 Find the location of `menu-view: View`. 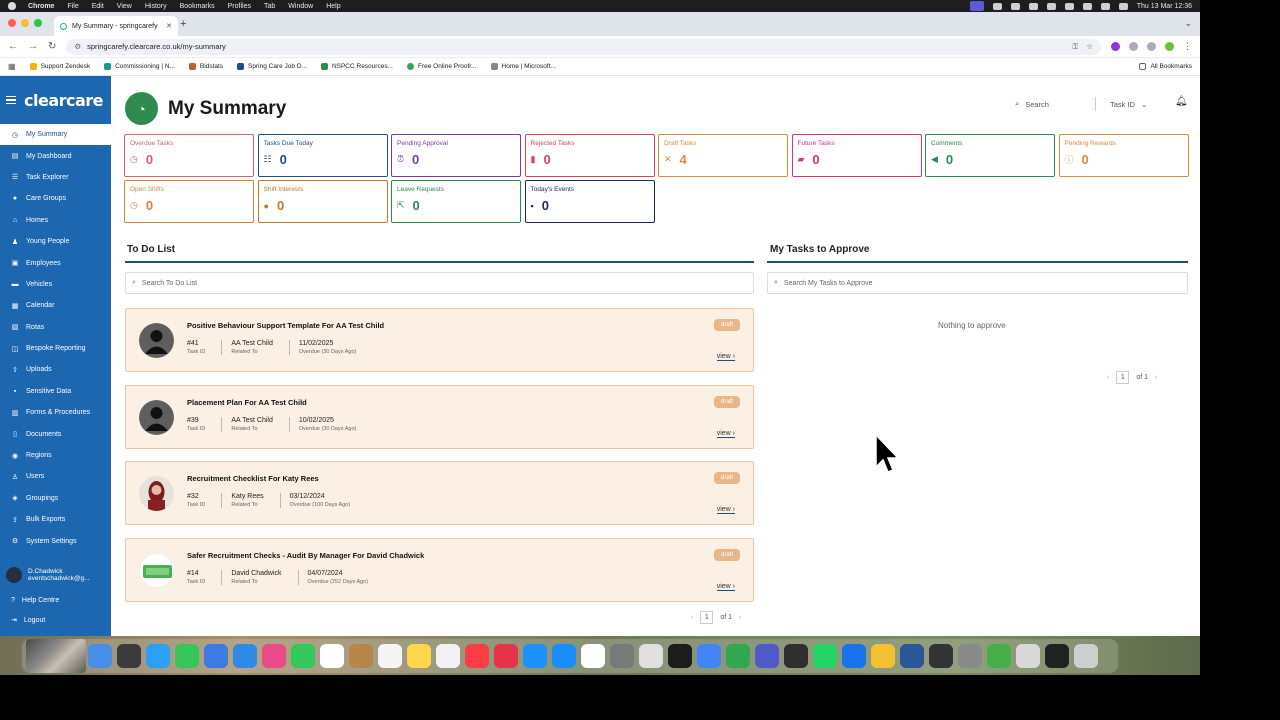

menu-view: View is located at coordinates (124, 6).